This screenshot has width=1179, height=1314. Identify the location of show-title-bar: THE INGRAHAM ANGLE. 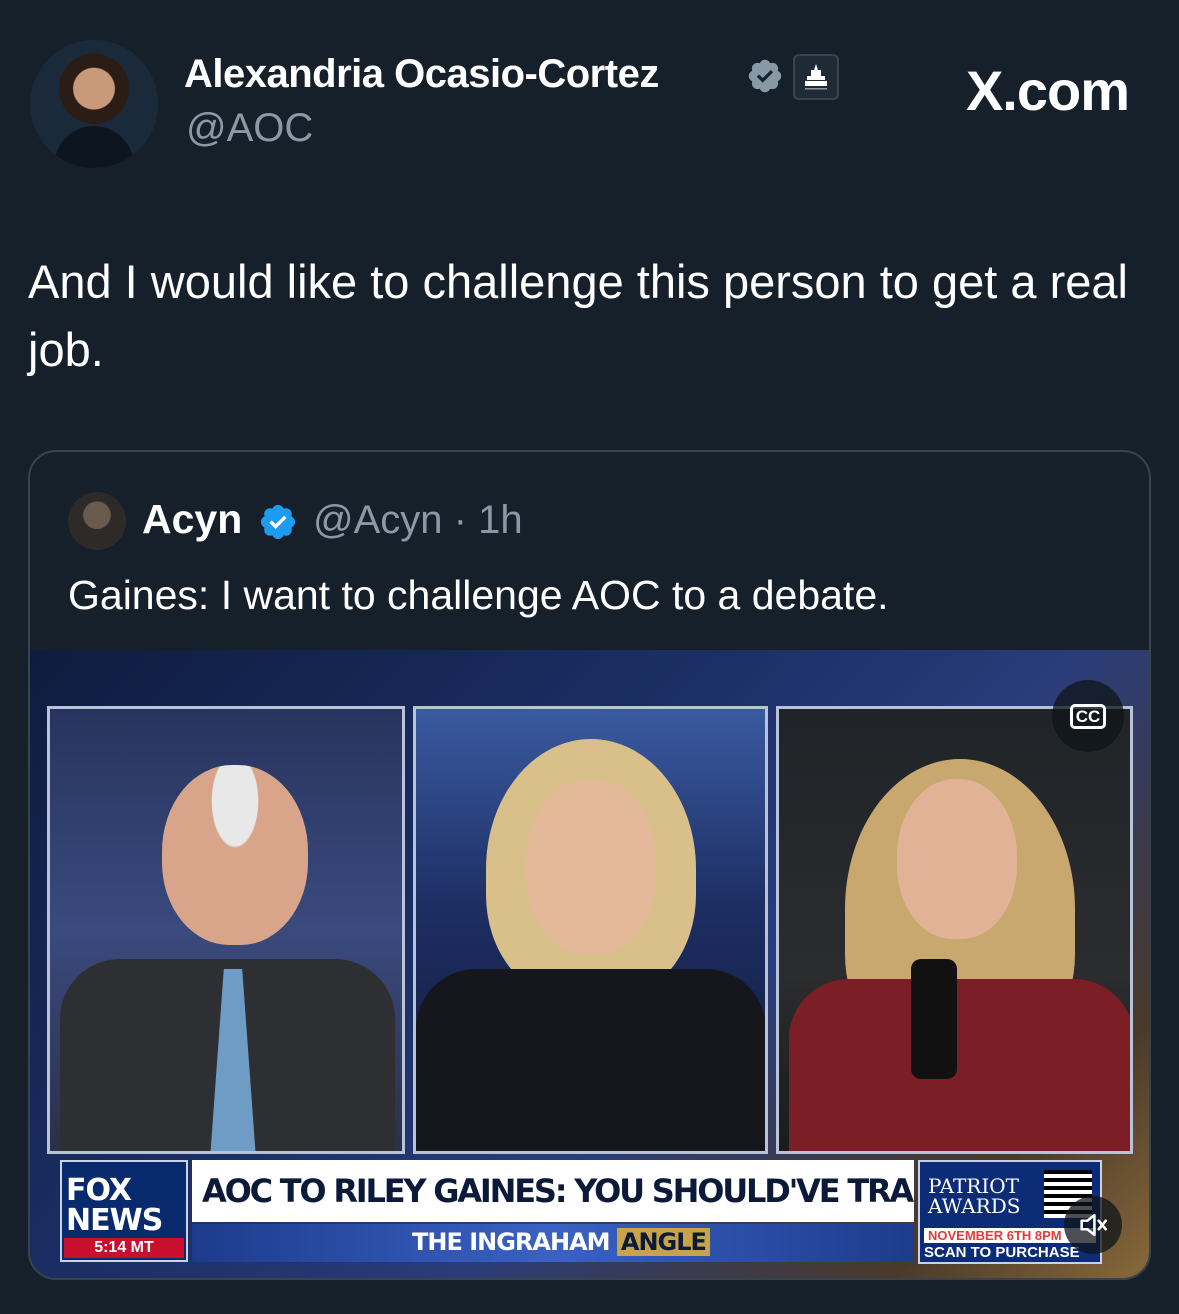
(553, 1243).